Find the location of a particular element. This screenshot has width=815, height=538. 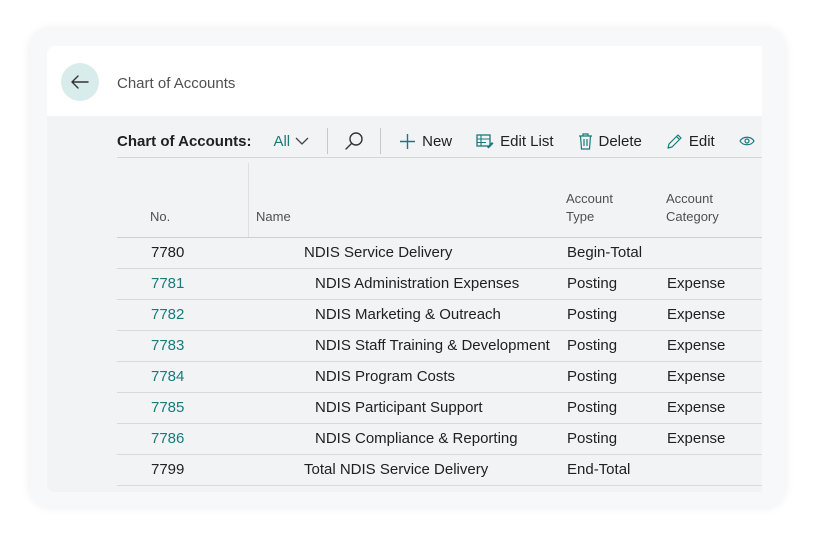

account-no: 7799 is located at coordinates (167, 469).